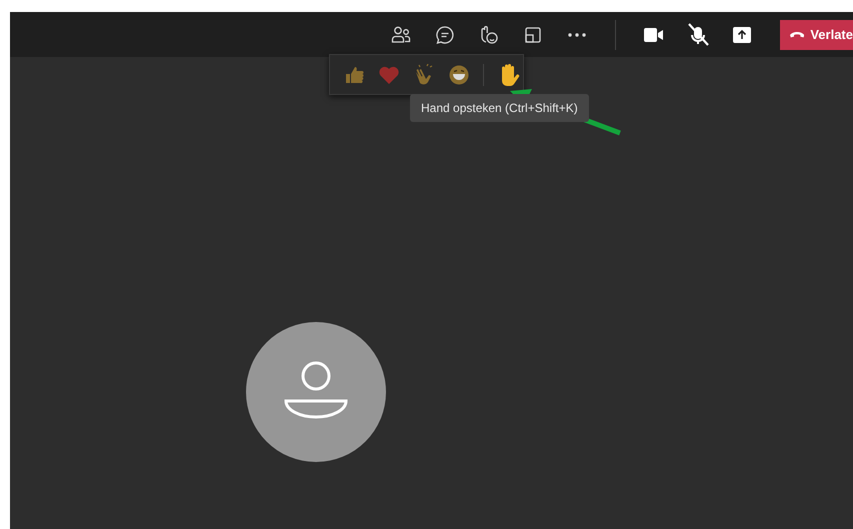 The width and height of the screenshot is (853, 529). I want to click on share-icon, so click(742, 34).